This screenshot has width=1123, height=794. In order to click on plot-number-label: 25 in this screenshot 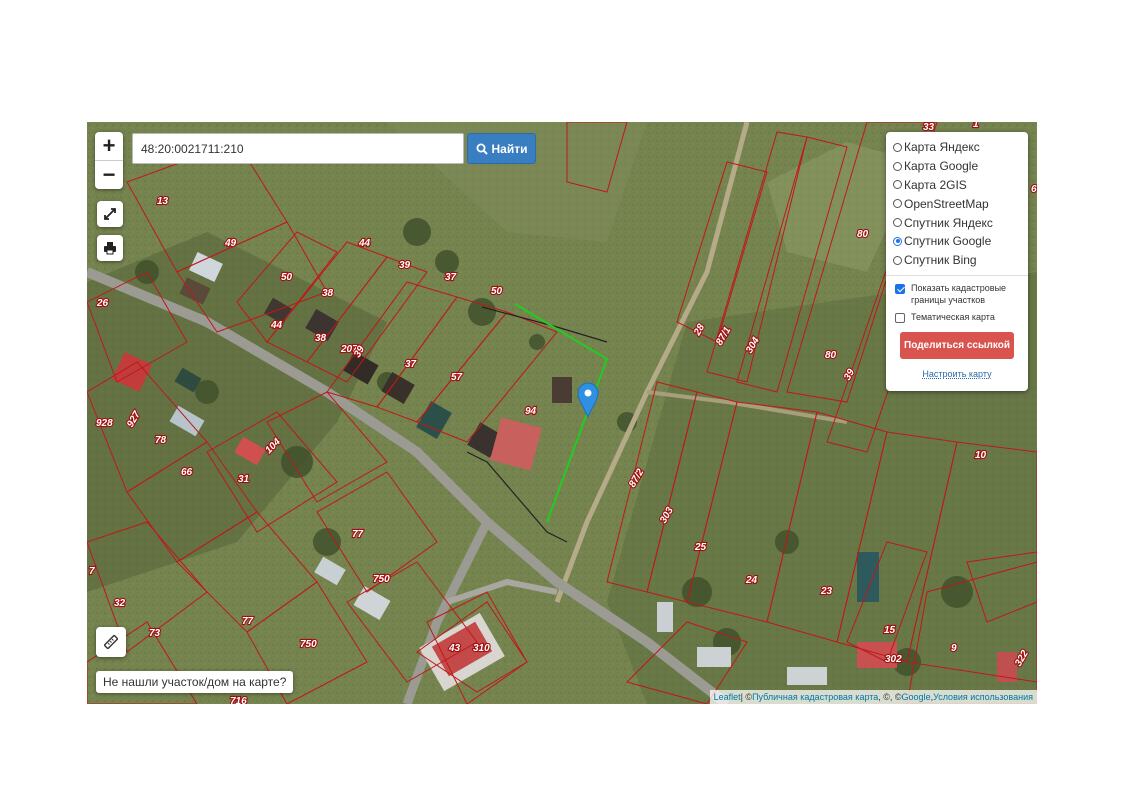, I will do `click(700, 547)`.